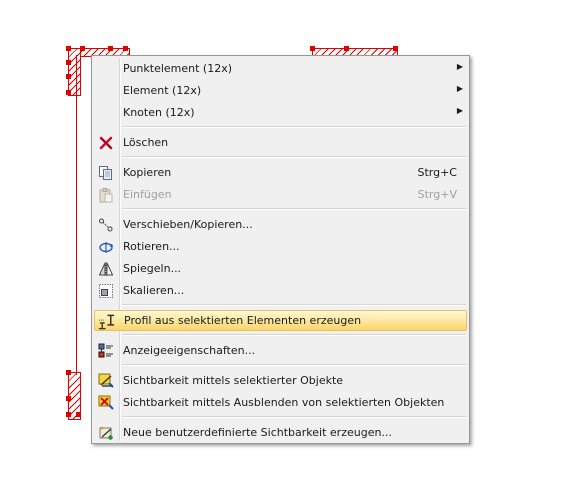 This screenshot has height=502, width=565. What do you see at coordinates (105, 380) in the screenshot?
I see `visibility-icon` at bounding box center [105, 380].